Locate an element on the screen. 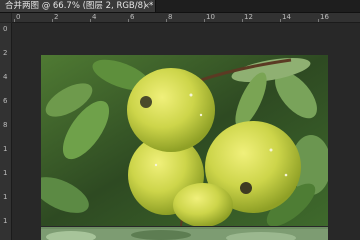  vertical-ruler: 0 2 4 6 8 1 1 1 1 is located at coordinates (6, 131).